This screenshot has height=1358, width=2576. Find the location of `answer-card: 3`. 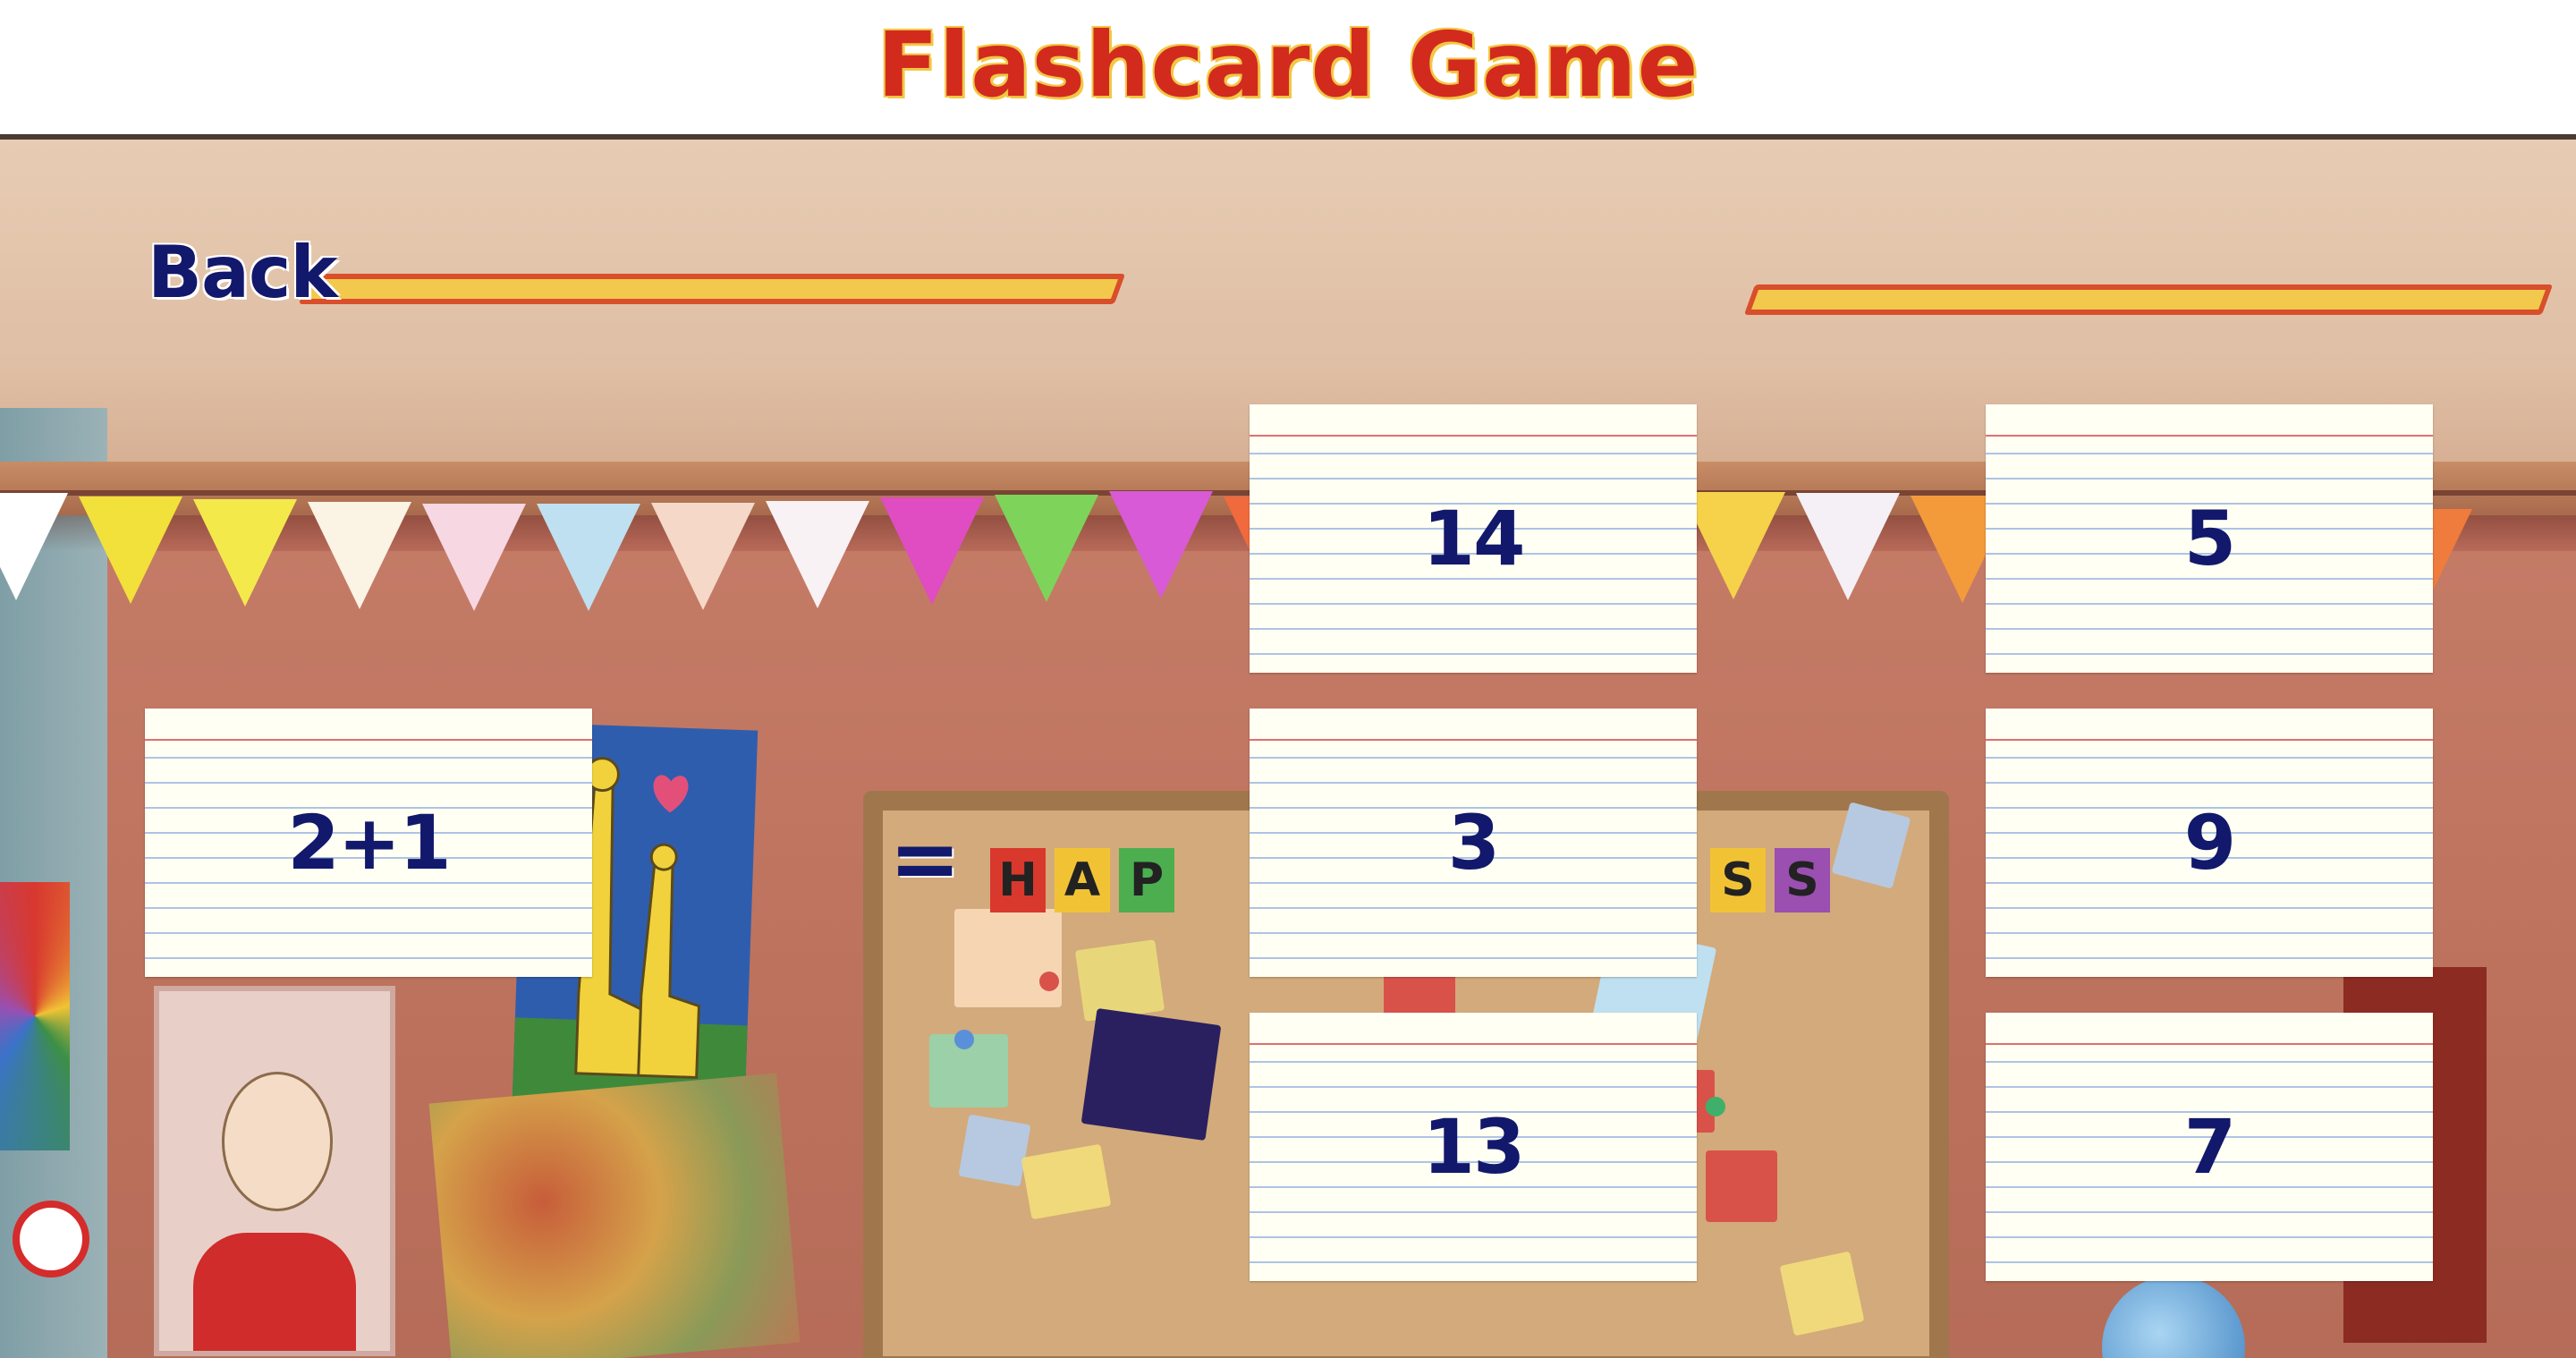

answer-card: 3 is located at coordinates (1473, 843).